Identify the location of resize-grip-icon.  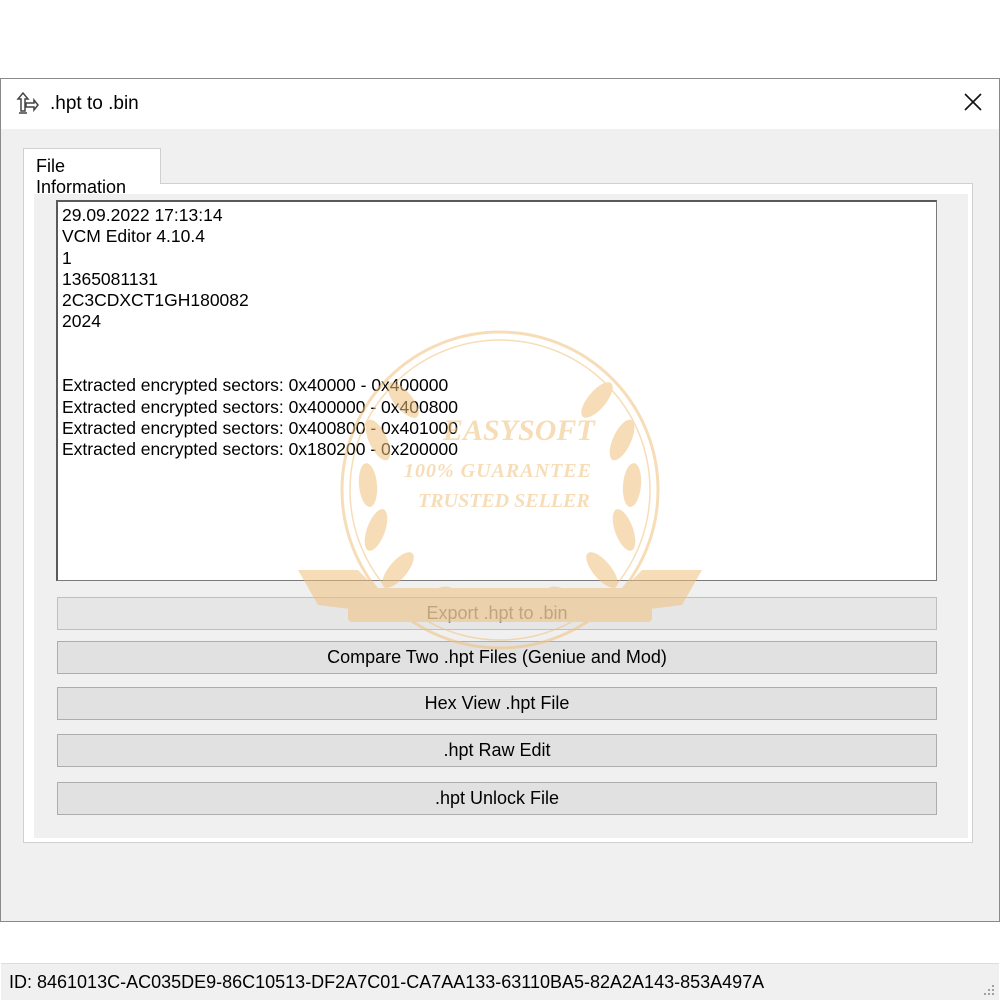
(988, 989).